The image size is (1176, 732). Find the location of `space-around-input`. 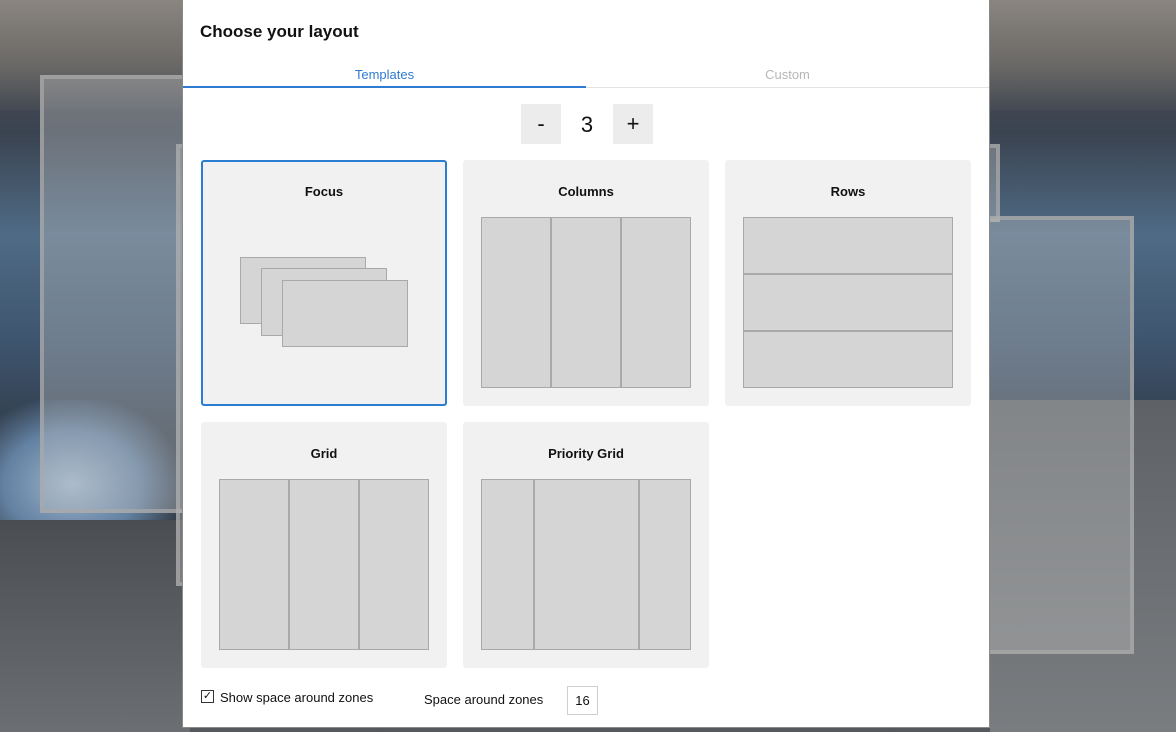

space-around-input is located at coordinates (582, 700).